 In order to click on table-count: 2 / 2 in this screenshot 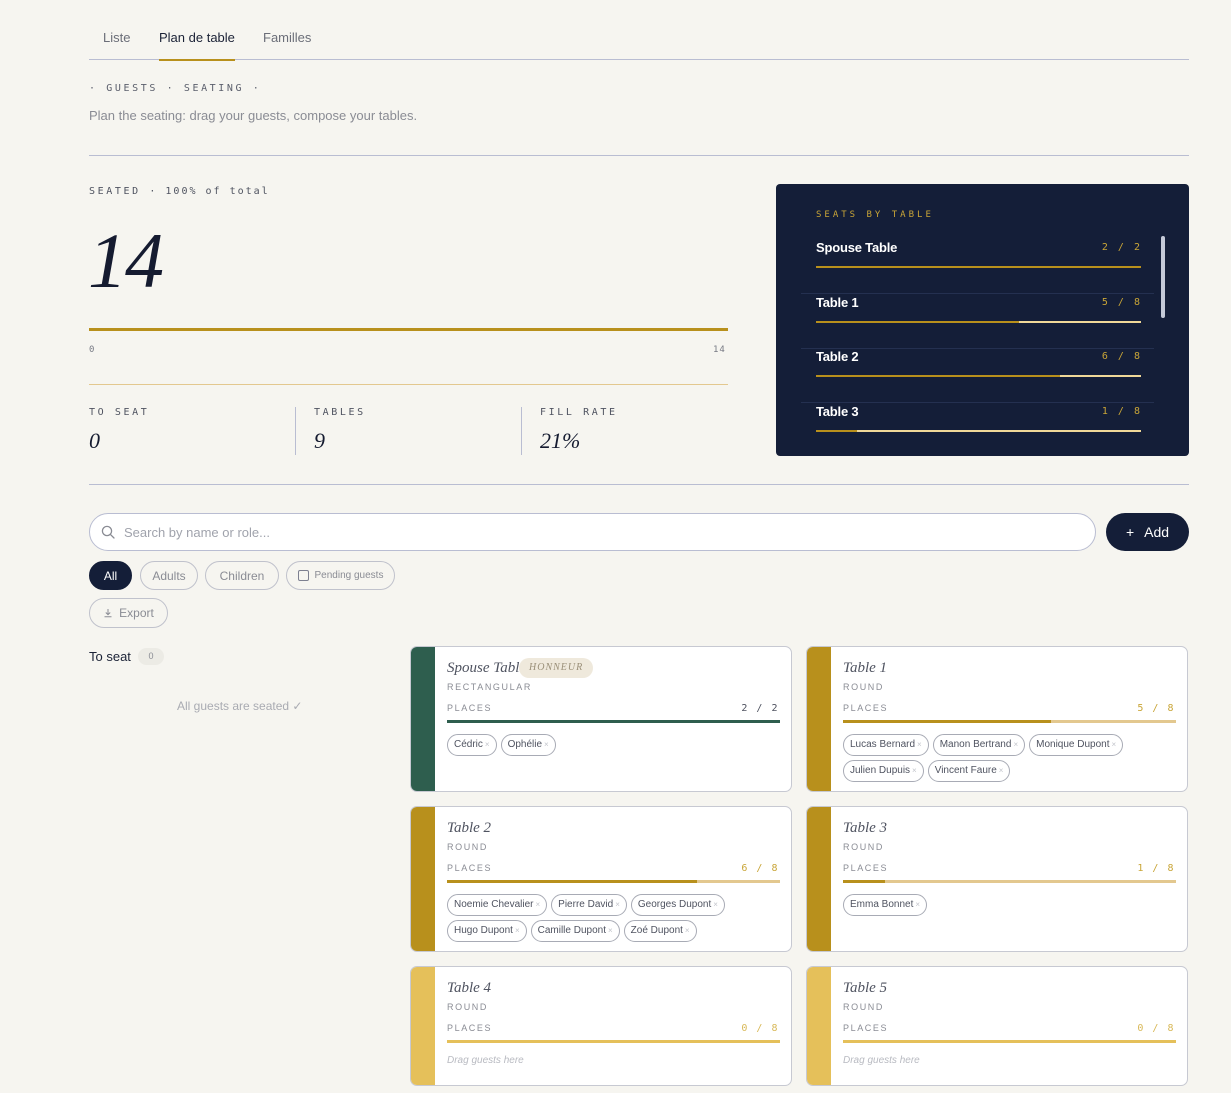, I will do `click(760, 708)`.